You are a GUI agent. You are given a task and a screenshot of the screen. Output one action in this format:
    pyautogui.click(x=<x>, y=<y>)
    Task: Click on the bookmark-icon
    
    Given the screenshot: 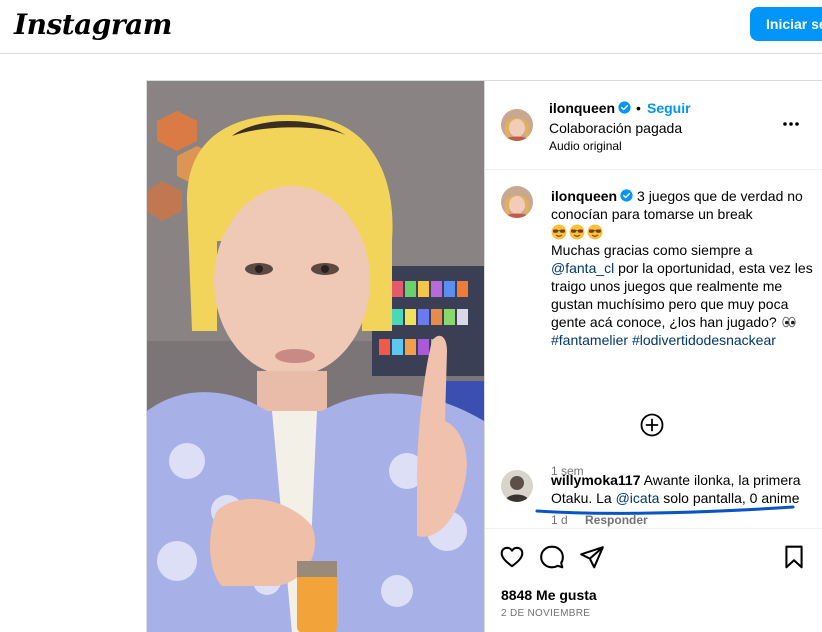 What is the action you would take?
    pyautogui.click(x=794, y=557)
    